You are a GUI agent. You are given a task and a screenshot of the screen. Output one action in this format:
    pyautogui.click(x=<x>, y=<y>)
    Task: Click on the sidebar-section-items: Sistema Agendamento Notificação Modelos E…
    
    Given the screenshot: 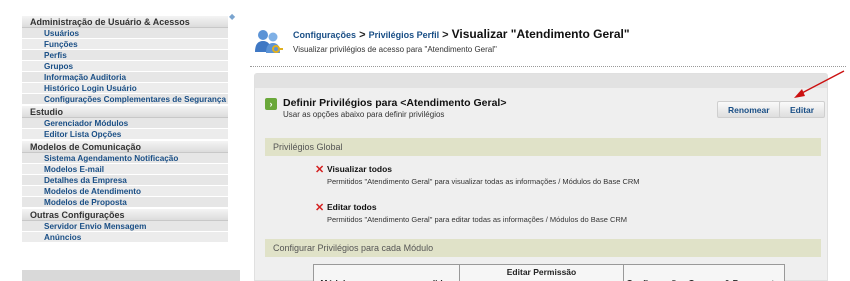 What is the action you would take?
    pyautogui.click(x=125, y=180)
    